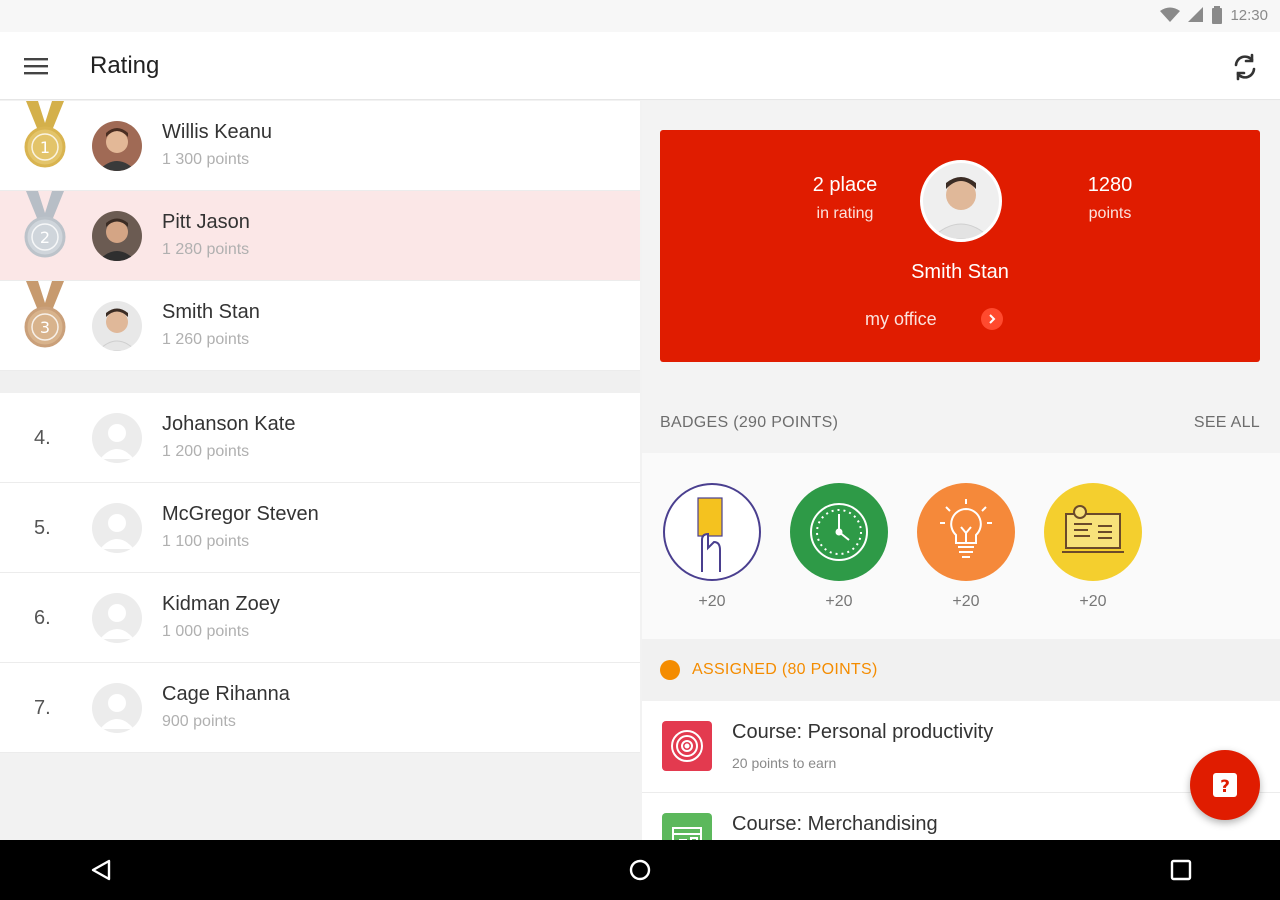 This screenshot has height=900, width=1280. What do you see at coordinates (320, 528) in the screenshot?
I see `leaderboard-row: 5. McGregor Steven 1 100 points` at bounding box center [320, 528].